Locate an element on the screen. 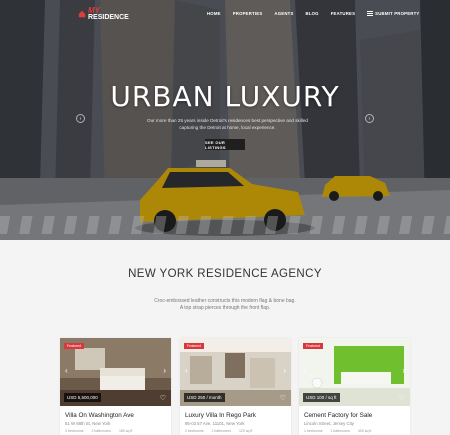 This screenshot has width=450, height=435. site-logo: MY RESIDENCE is located at coordinates (103, 13).